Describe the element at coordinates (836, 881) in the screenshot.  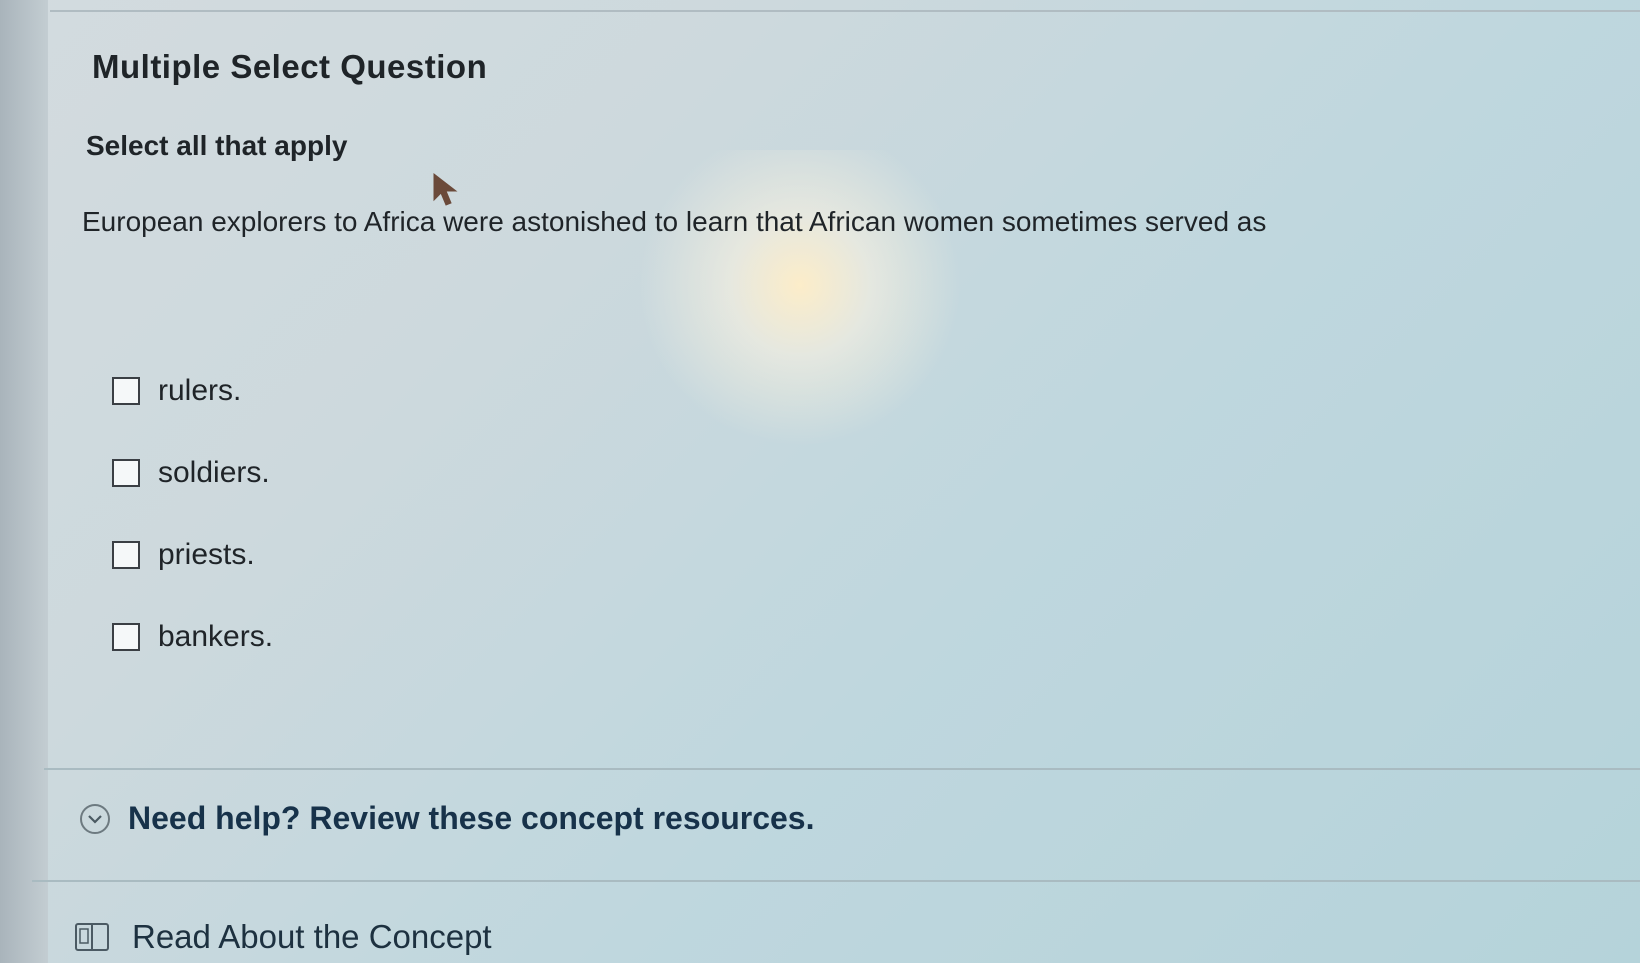
I see `help-divider-bottom` at that location.